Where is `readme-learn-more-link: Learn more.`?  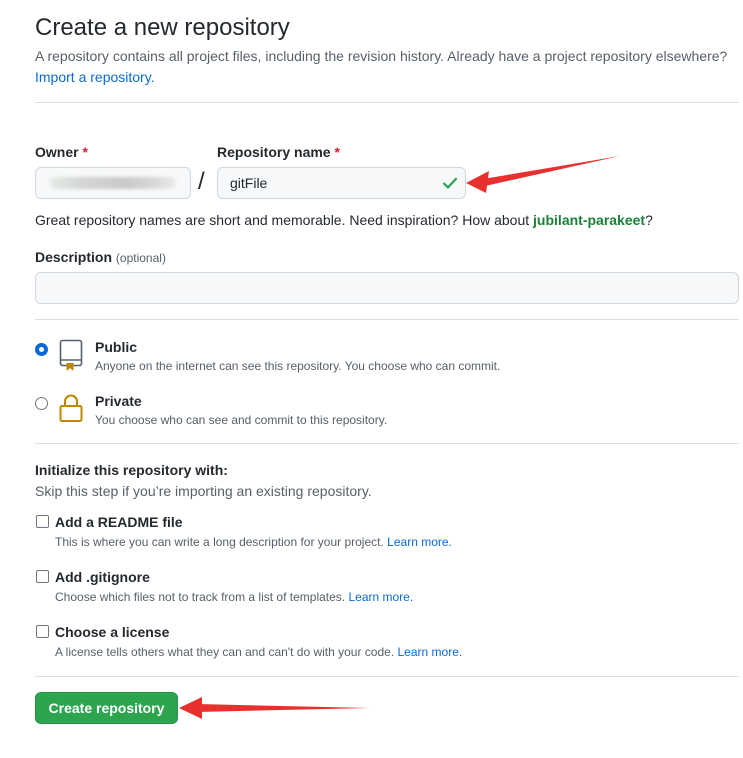 readme-learn-more-link: Learn more. is located at coordinates (419, 542).